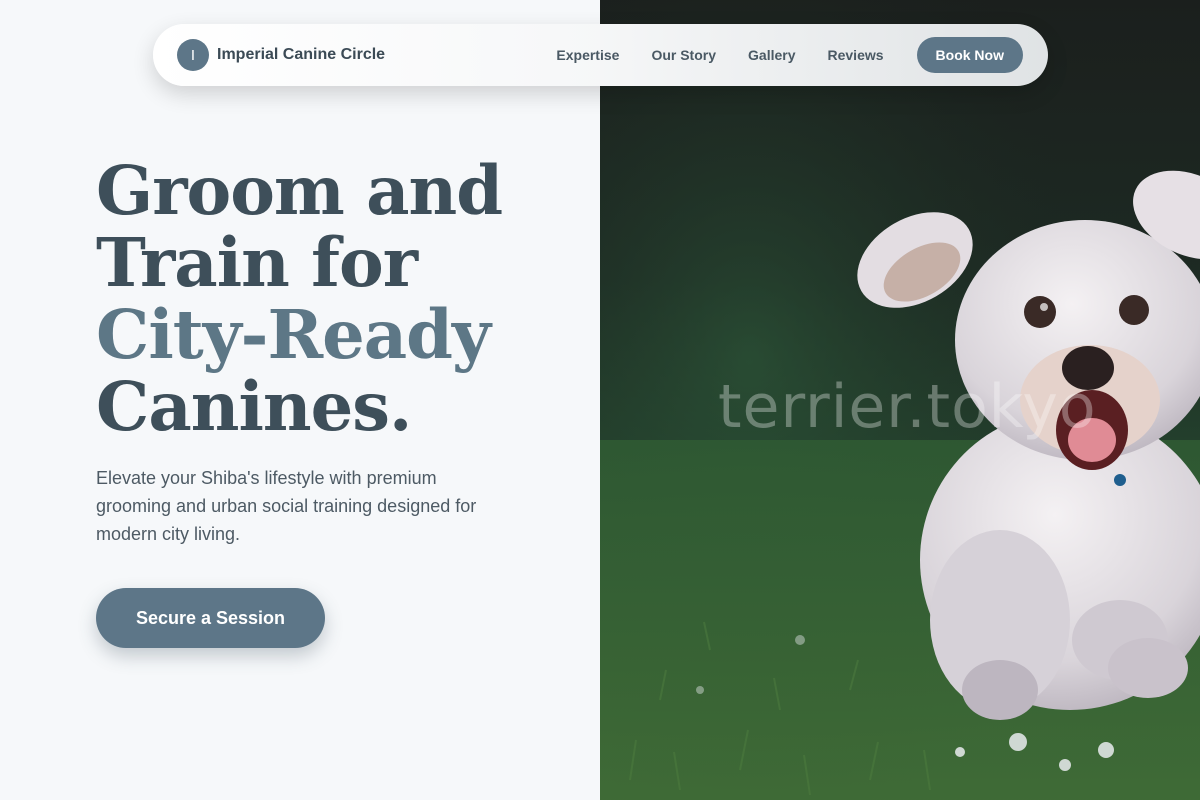 Image resolution: width=1200 pixels, height=800 pixels. I want to click on hero-title-line-2: Train for, so click(257, 262).